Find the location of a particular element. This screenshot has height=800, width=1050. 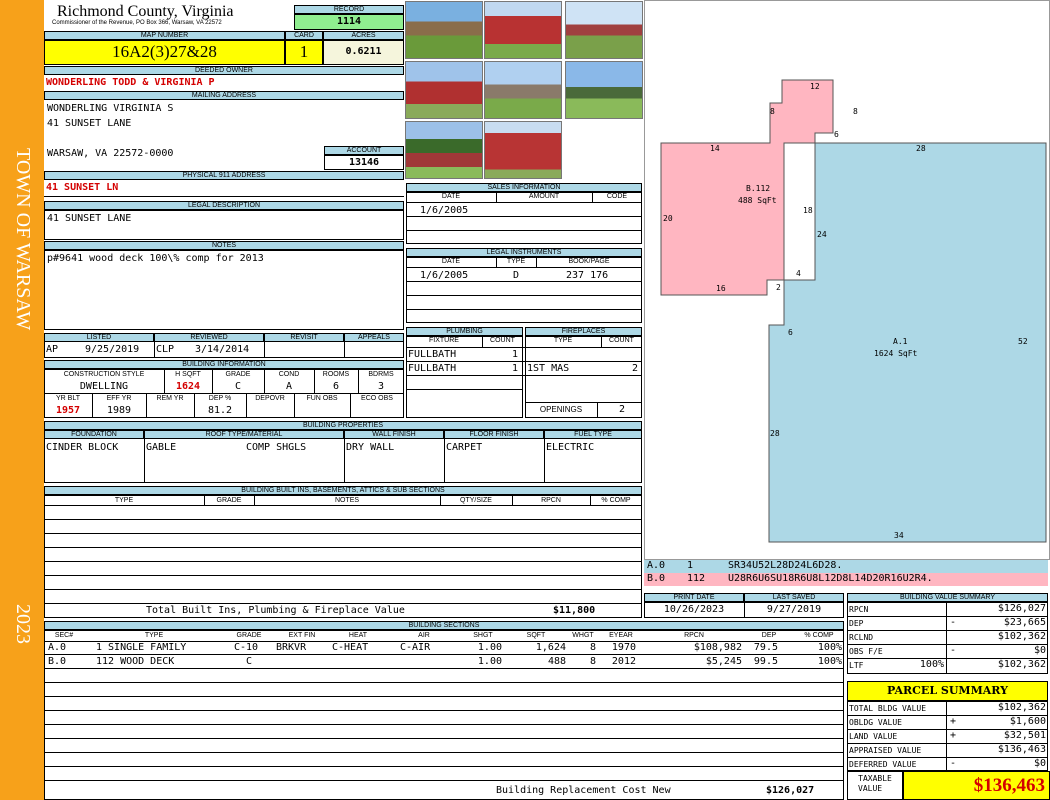

dim-label: 20 is located at coordinates (668, 218).